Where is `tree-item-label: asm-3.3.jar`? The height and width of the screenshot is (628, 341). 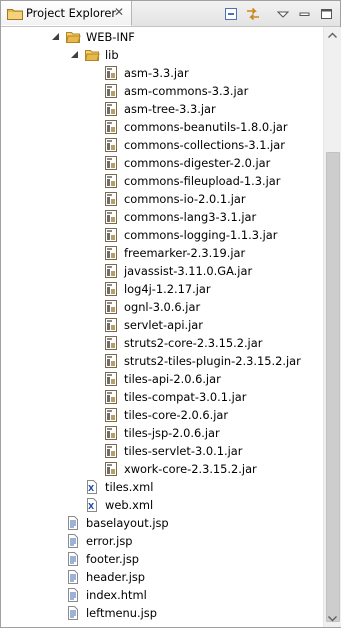
tree-item-label: asm-3.3.jar is located at coordinates (156, 73).